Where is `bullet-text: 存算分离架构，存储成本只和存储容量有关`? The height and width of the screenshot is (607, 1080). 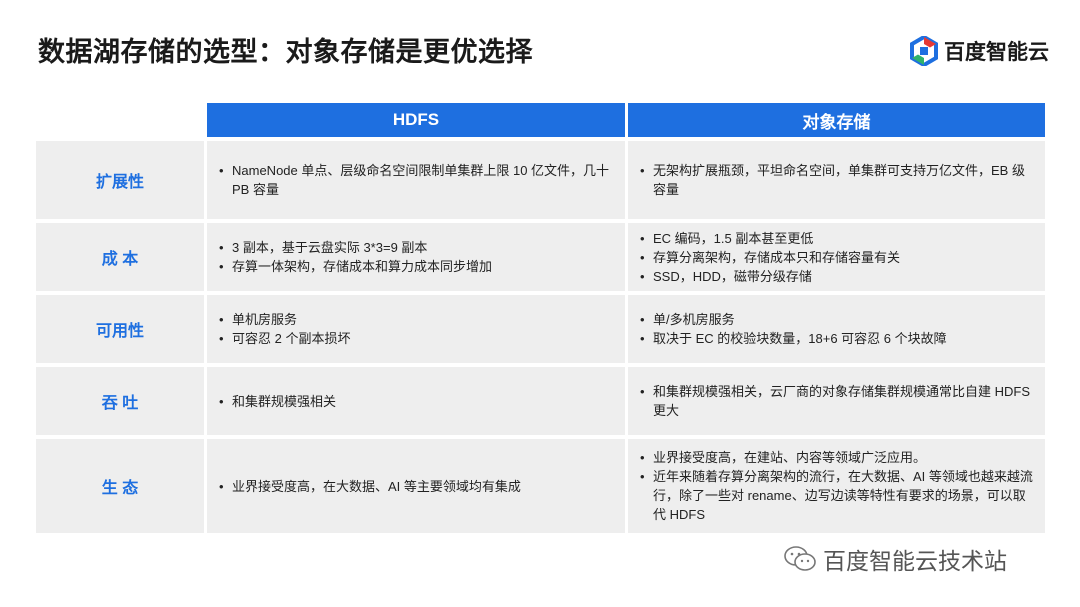
bullet-text: 存算分离架构，存储成本只和存储容量有关 is located at coordinates (777, 257).